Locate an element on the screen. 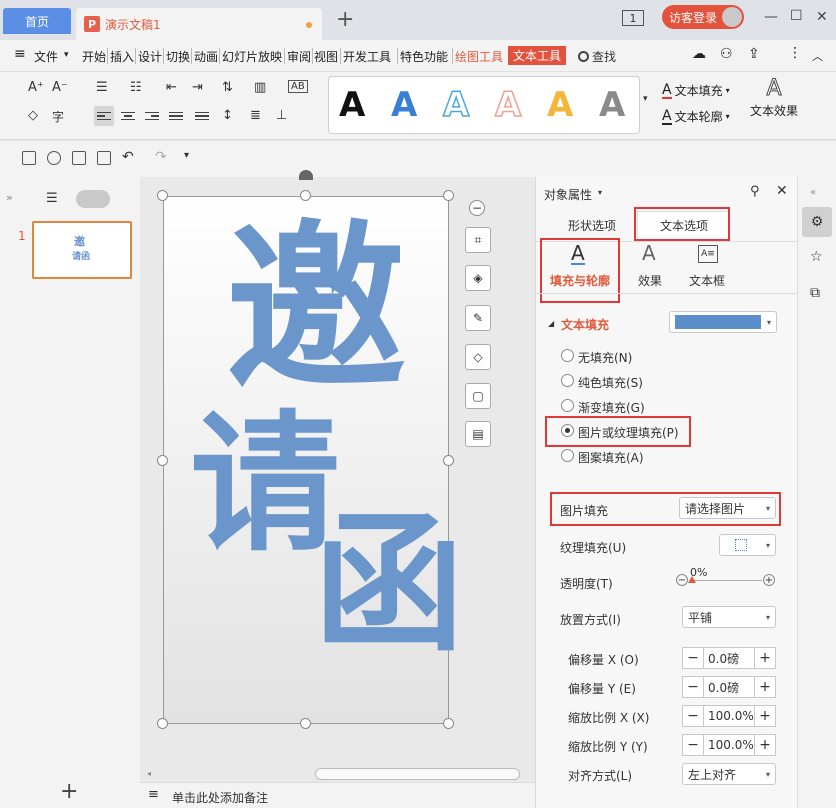 The height and width of the screenshot is (808, 836). radio-no-fill is located at coordinates (567, 355).